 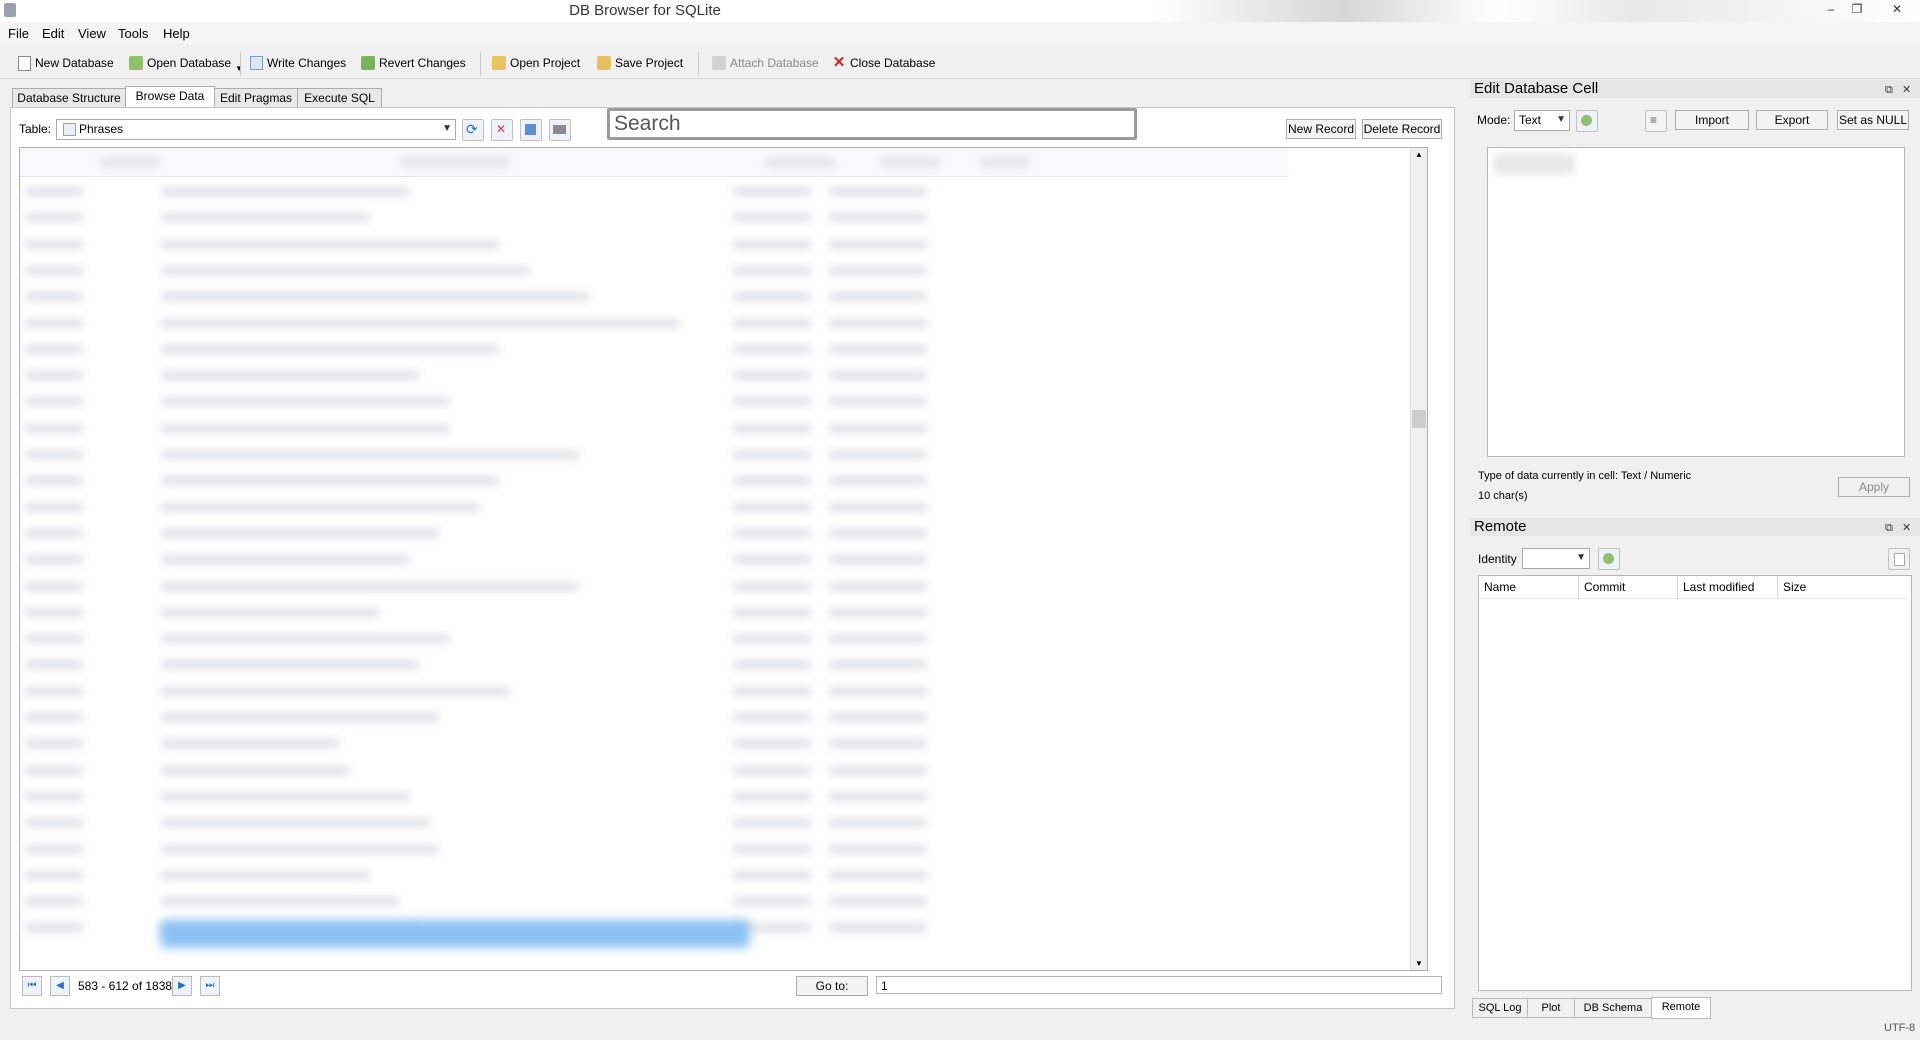 I want to click on new-record-button: New Record, so click(x=1321, y=129).